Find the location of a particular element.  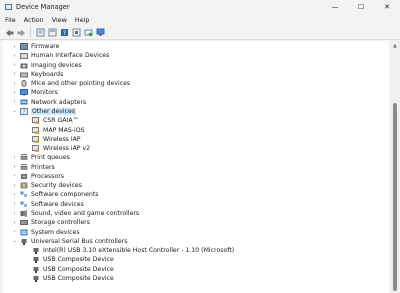

vertical-scrollbar: ▲ is located at coordinates (395, 167).